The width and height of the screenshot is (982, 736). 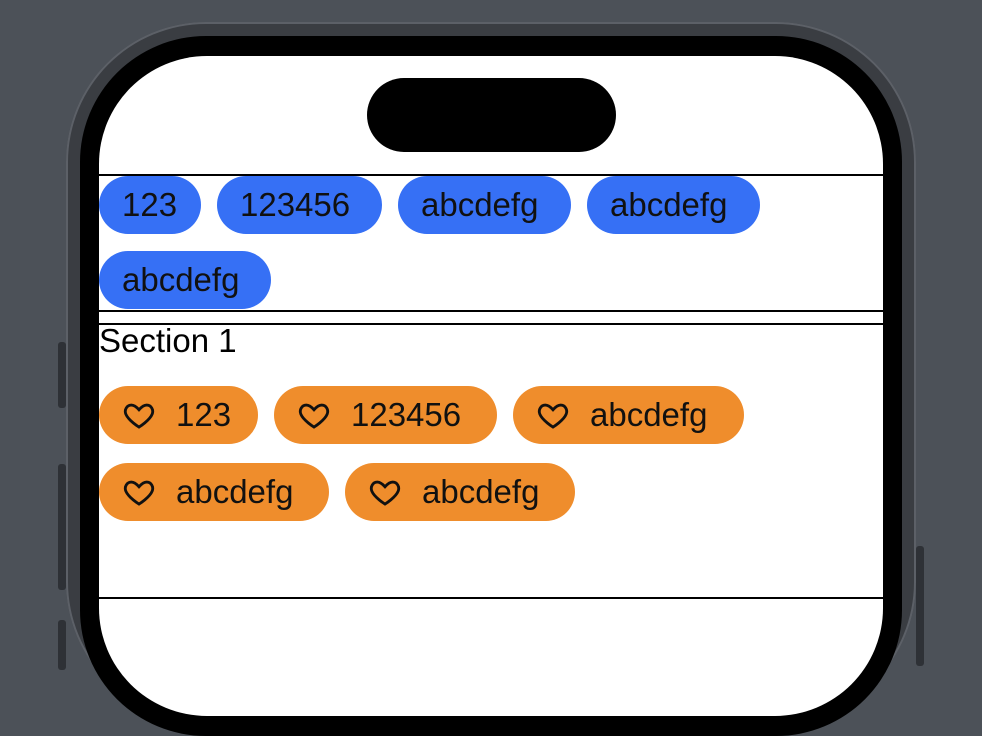 What do you see at coordinates (204, 414) in the screenshot?
I see `tag-label: 123` at bounding box center [204, 414].